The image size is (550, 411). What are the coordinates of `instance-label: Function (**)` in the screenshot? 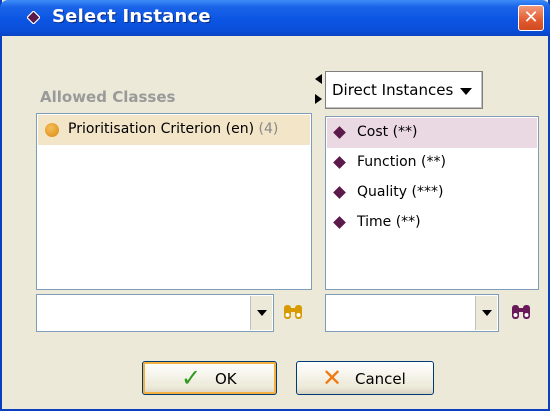 It's located at (401, 162).